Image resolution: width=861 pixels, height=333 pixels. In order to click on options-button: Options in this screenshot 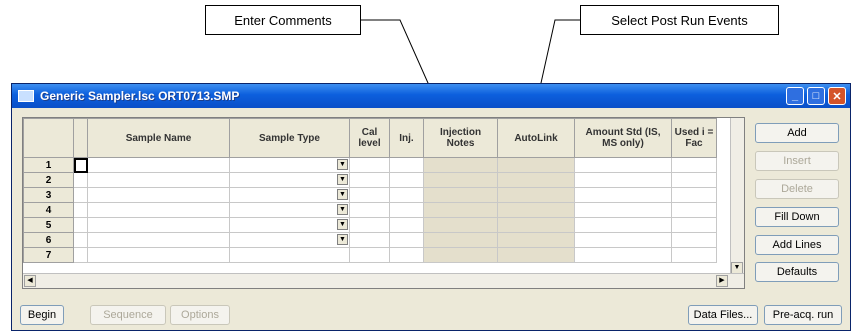, I will do `click(200, 315)`.